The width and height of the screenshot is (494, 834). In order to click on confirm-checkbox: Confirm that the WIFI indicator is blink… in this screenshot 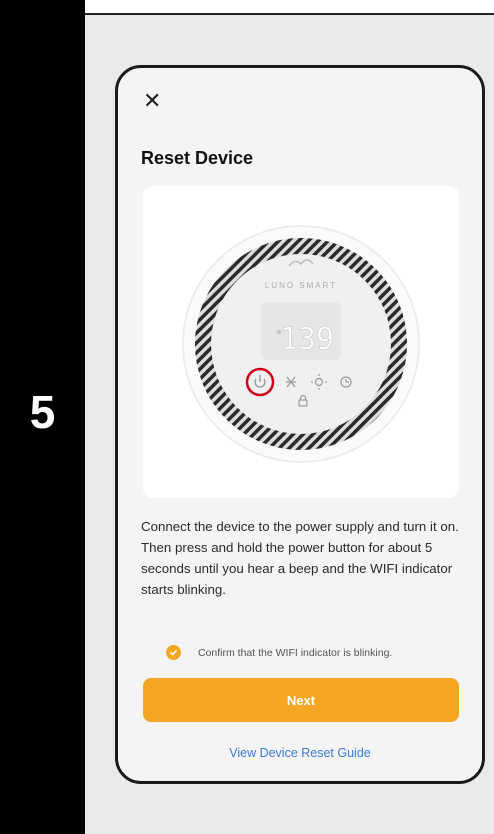, I will do `click(279, 652)`.